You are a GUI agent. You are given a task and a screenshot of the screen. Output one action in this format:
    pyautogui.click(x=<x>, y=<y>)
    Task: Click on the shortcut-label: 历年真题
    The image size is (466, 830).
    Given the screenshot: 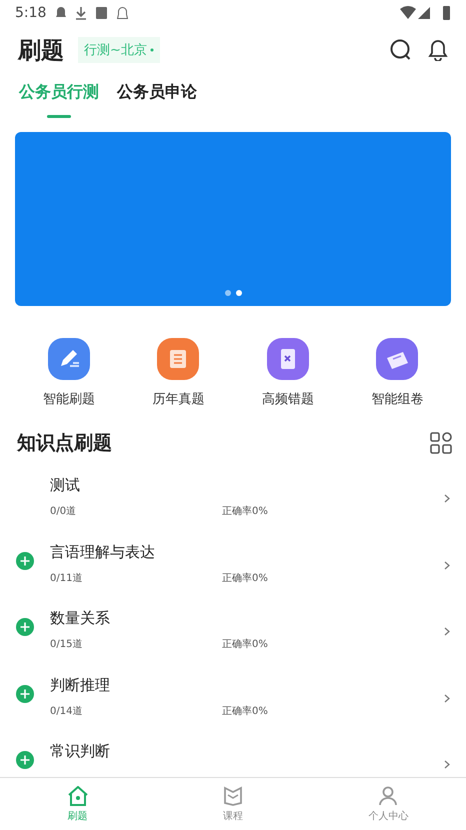 What is the action you would take?
    pyautogui.click(x=178, y=399)
    